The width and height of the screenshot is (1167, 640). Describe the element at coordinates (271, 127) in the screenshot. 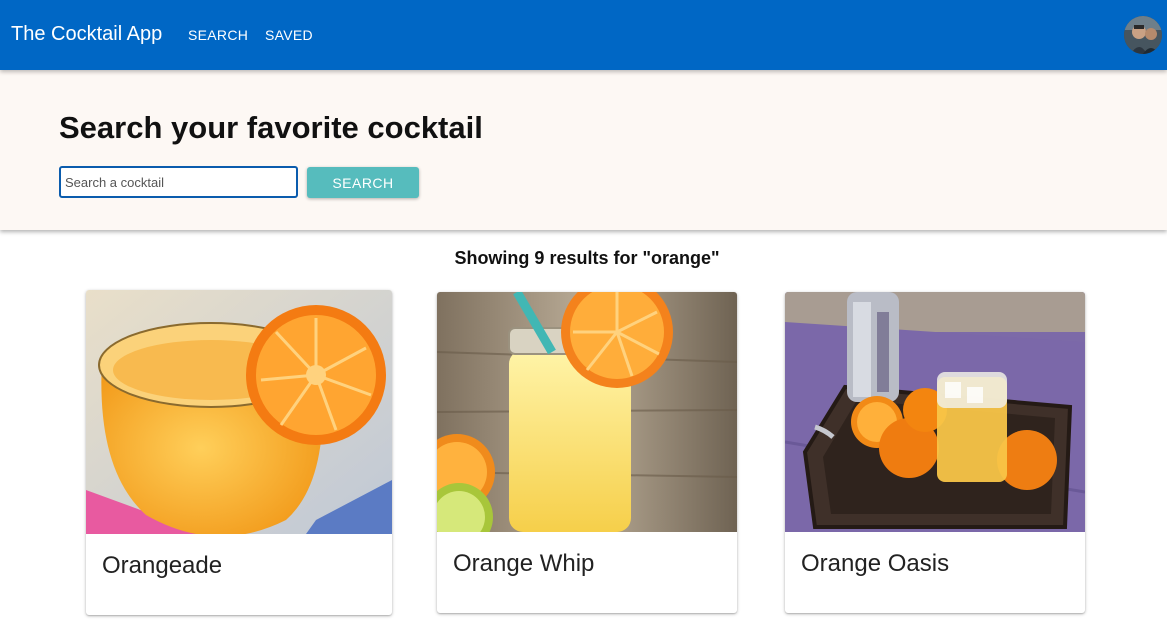

I see `page-title: Search your favorite cocktail` at that location.